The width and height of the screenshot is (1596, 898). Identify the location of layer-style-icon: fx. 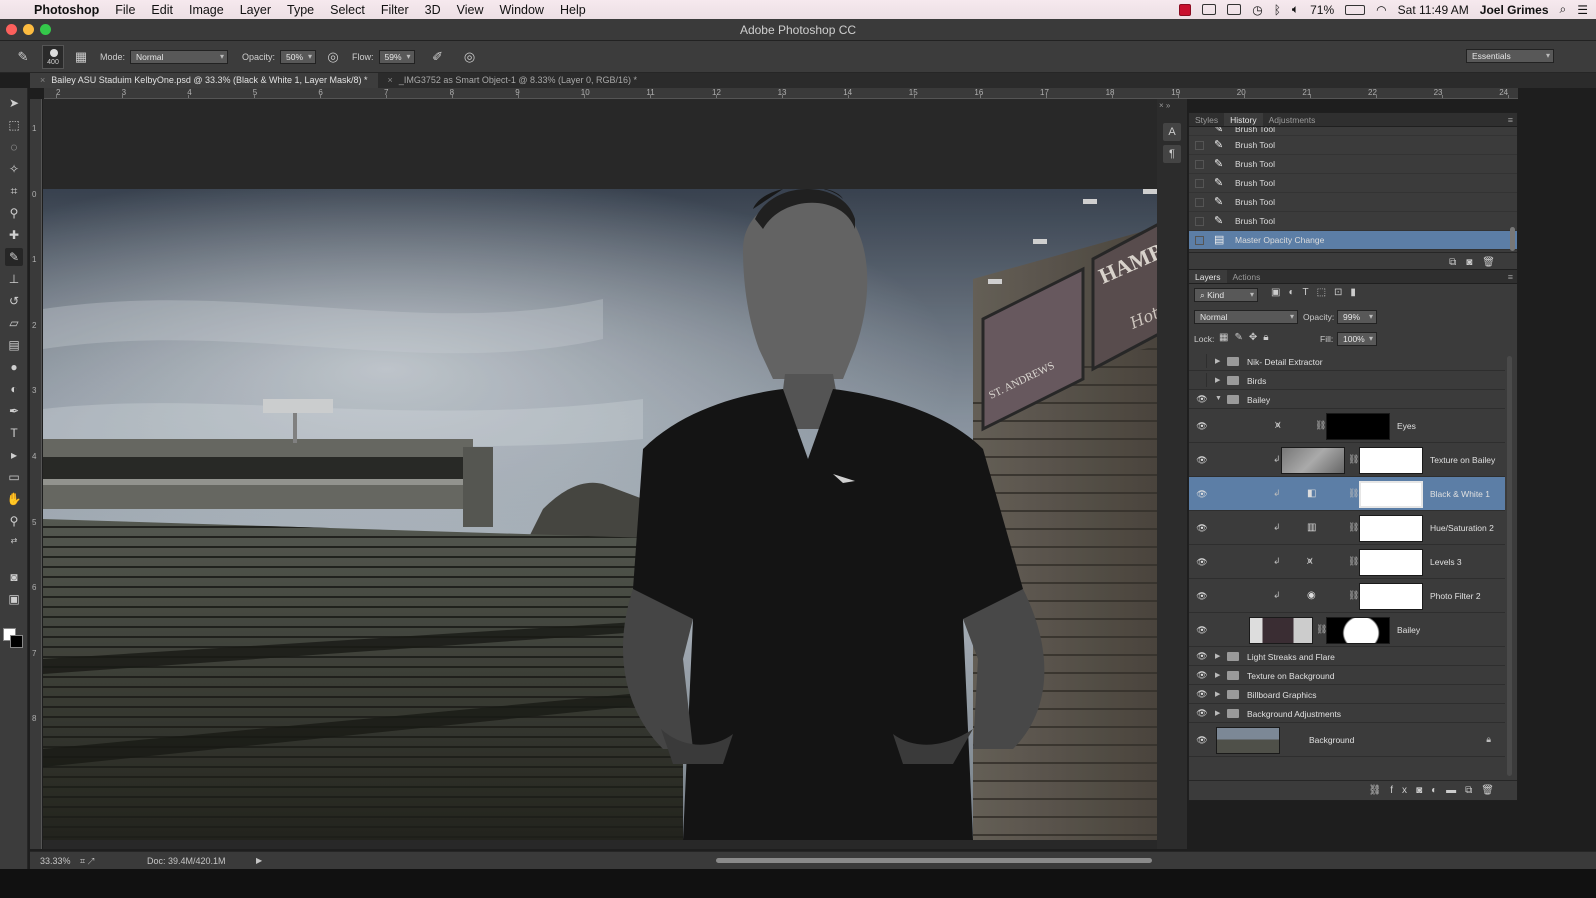
(1403, 790).